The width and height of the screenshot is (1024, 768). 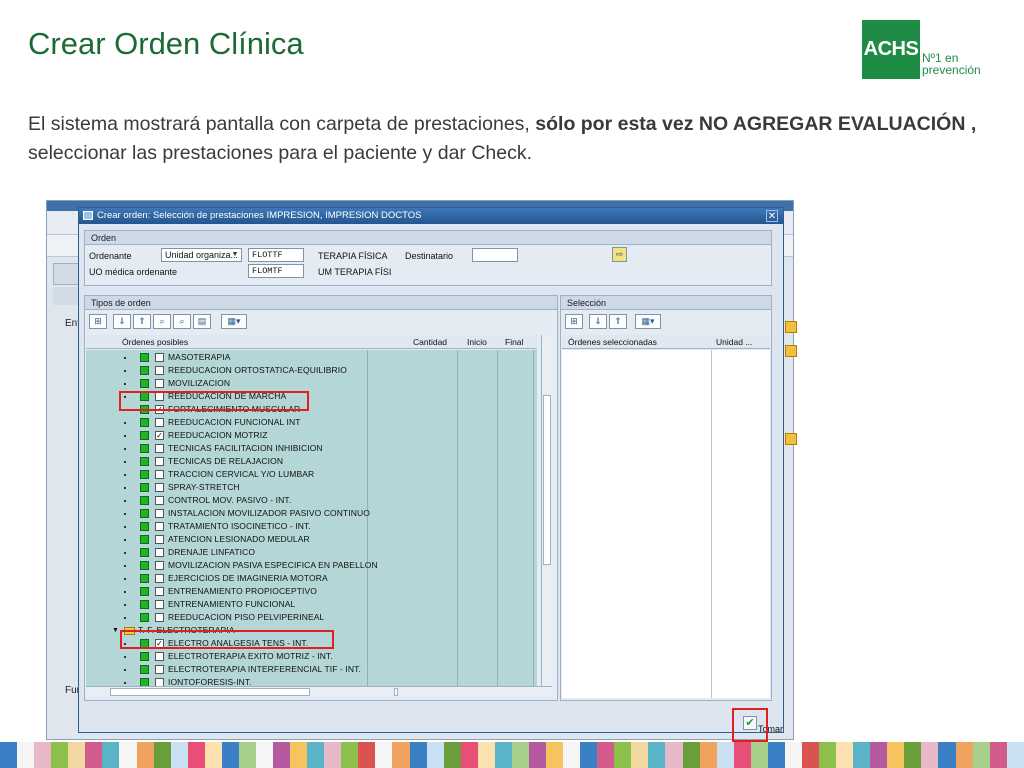 What do you see at coordinates (67, 274) in the screenshot?
I see `background-tab` at bounding box center [67, 274].